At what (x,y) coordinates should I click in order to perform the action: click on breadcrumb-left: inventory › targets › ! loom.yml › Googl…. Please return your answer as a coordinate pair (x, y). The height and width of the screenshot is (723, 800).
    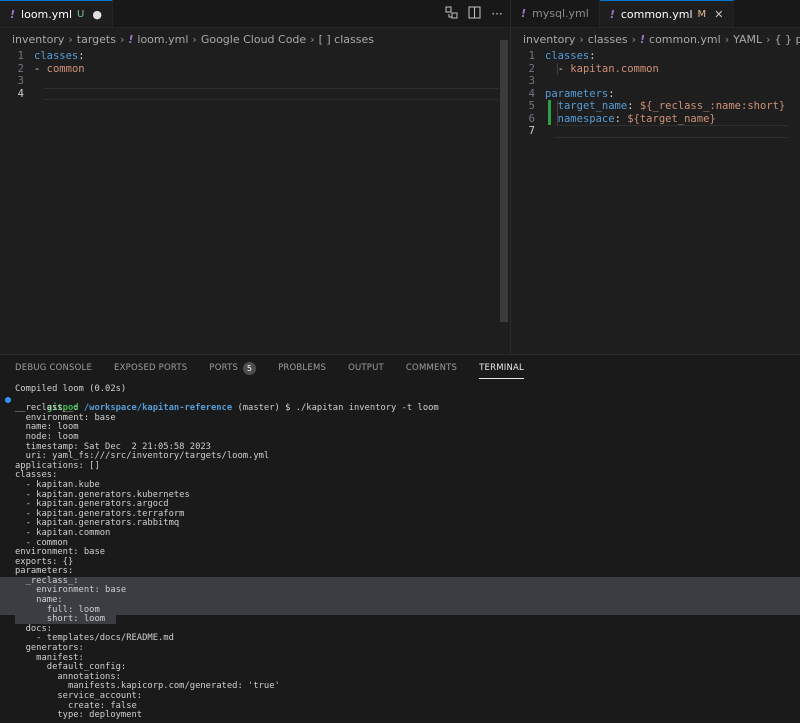
    Looking at the image, I should click on (255, 39).